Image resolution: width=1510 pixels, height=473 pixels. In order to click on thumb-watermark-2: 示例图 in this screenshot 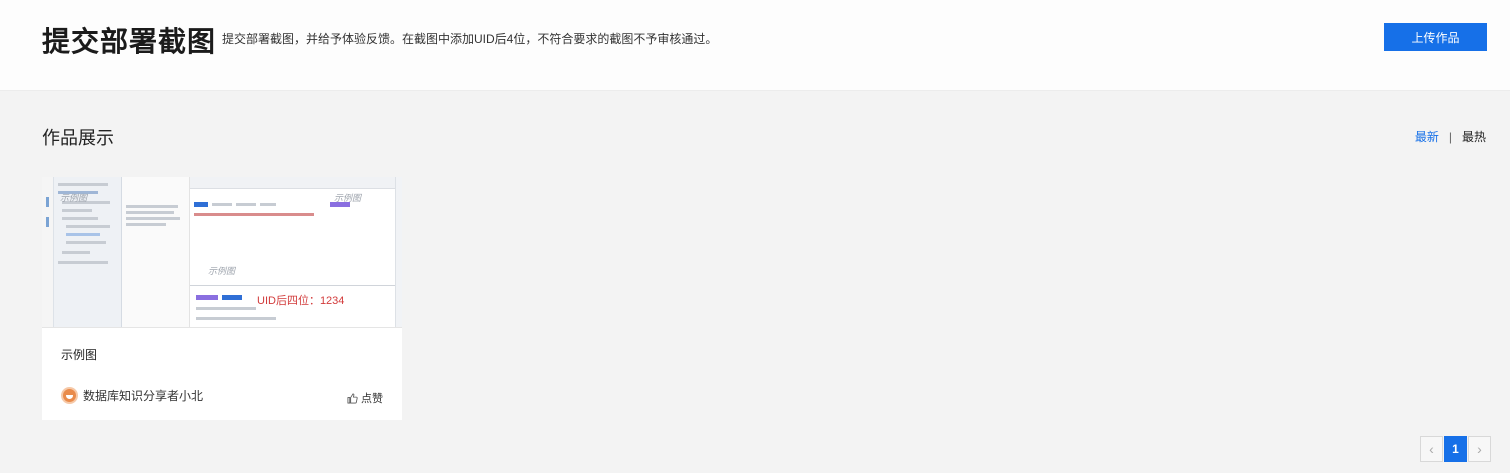, I will do `click(348, 198)`.